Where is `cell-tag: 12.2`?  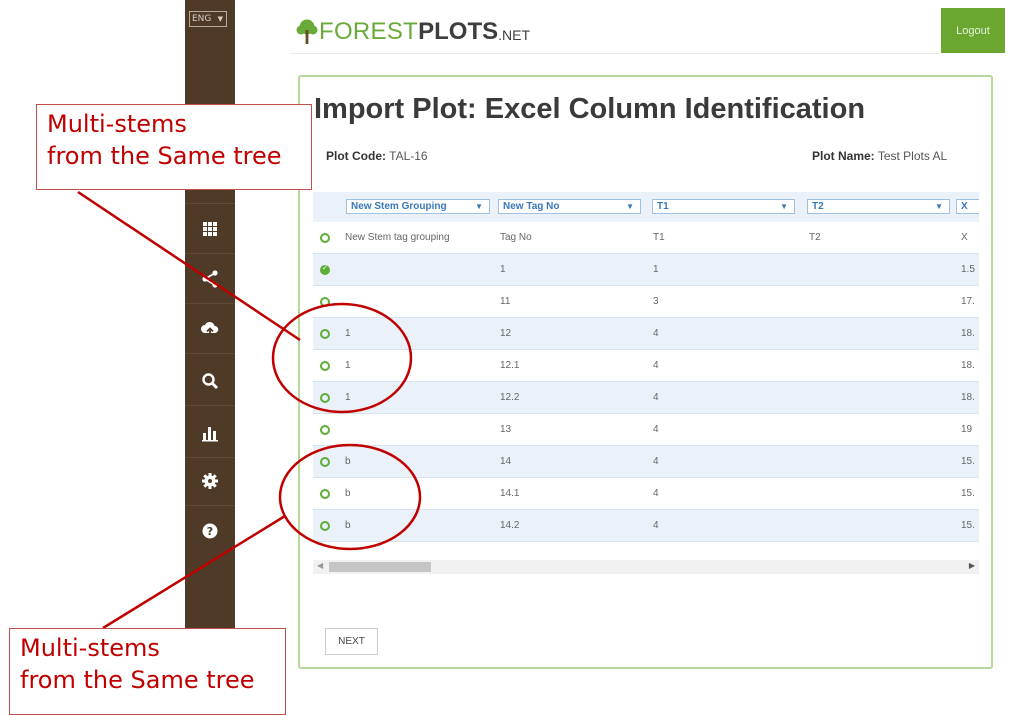 cell-tag: 12.2 is located at coordinates (510, 397).